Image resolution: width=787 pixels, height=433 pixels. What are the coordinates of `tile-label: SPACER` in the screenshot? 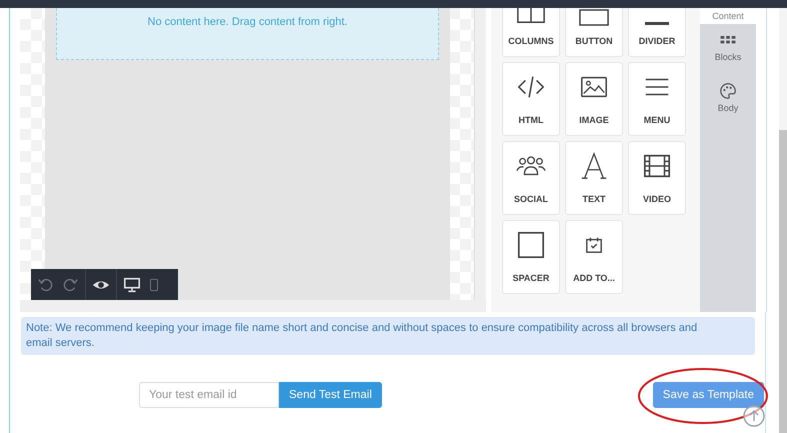 It's located at (531, 278).